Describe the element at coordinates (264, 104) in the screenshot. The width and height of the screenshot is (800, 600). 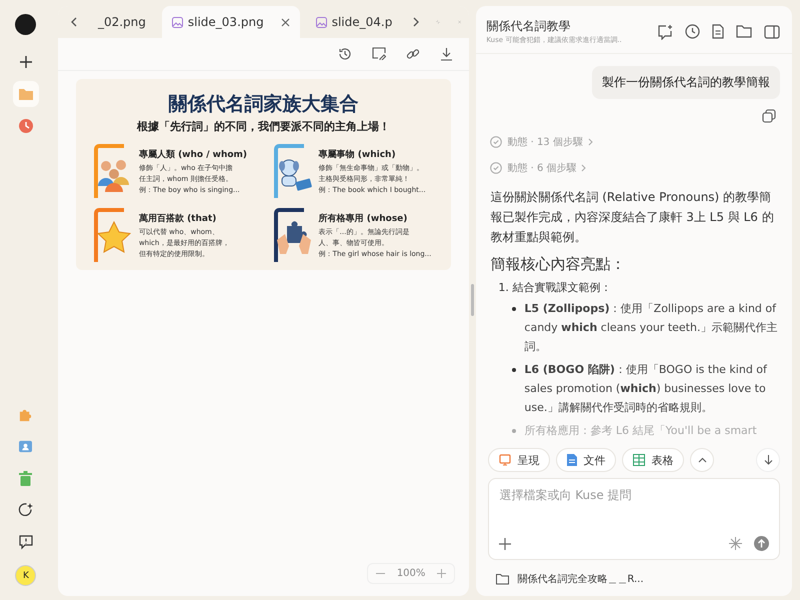
I see `slide-title: 關係代名詞家族大集合` at that location.